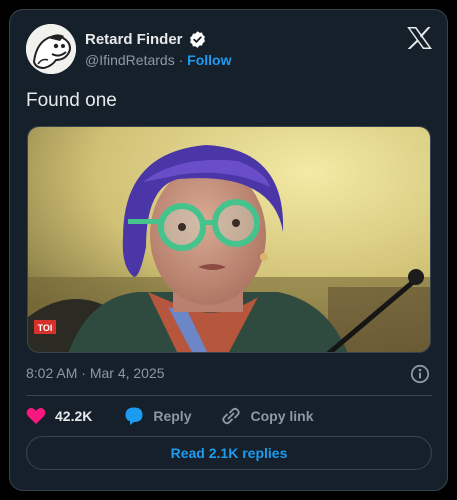 The height and width of the screenshot is (500, 457). I want to click on author-name-row: Retard Finder, so click(146, 39).